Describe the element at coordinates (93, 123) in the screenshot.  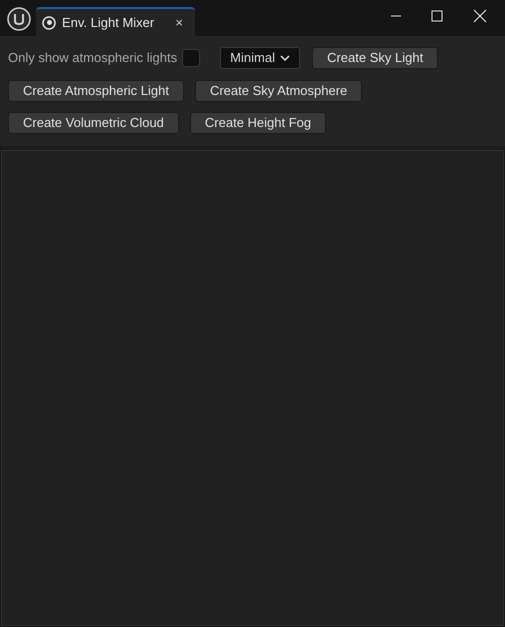
I see `create-button: Create Volumetric Cloud` at that location.